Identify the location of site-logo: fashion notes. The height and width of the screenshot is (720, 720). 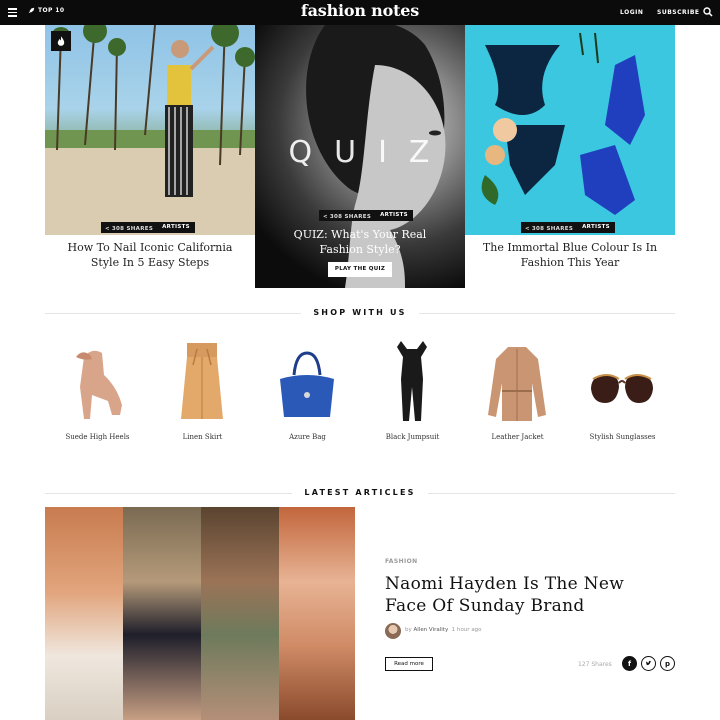
(360, 10).